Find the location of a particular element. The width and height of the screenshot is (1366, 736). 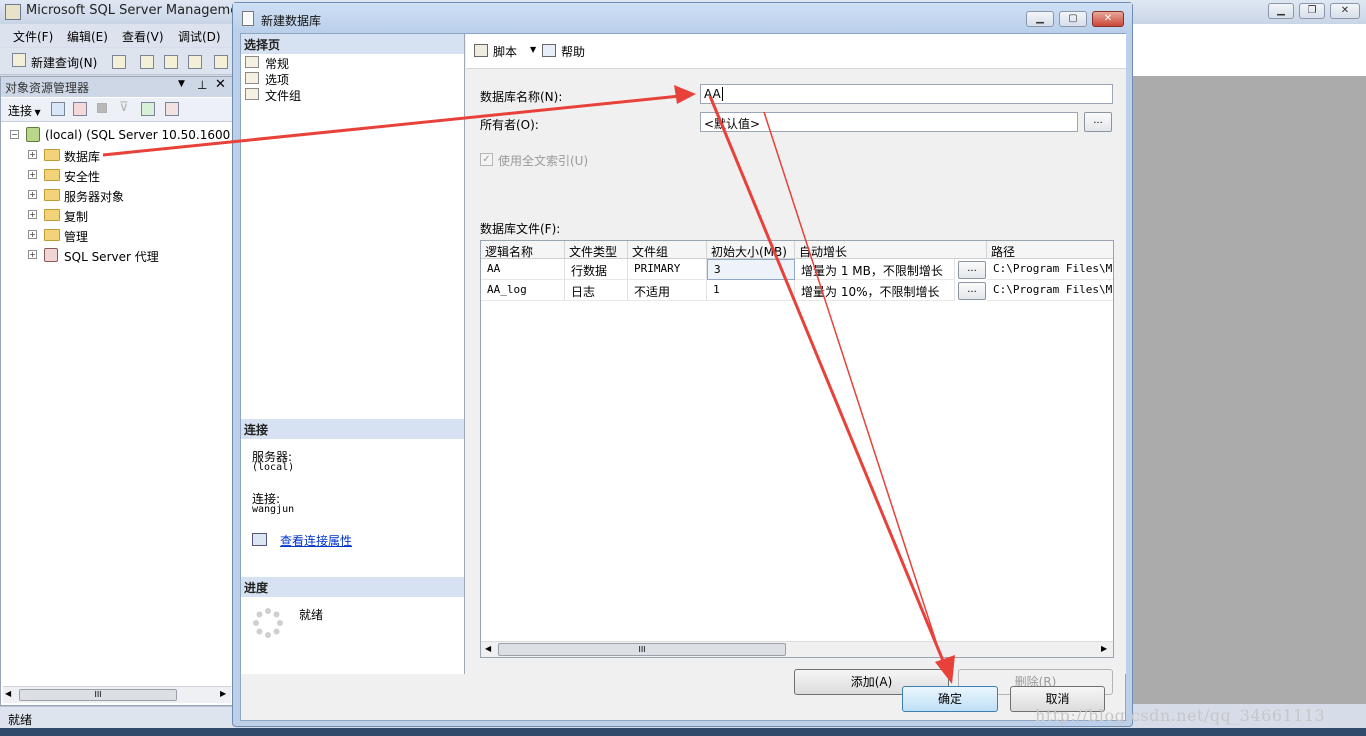

cell-logical-name: AA is located at coordinates (523, 269).